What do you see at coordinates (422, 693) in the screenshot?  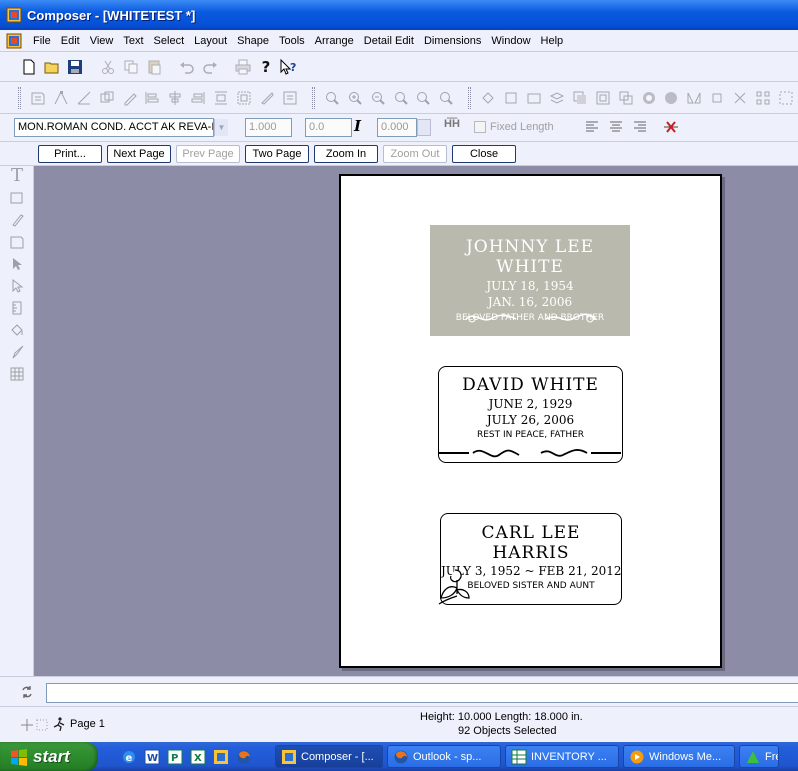 I see `command-input` at bounding box center [422, 693].